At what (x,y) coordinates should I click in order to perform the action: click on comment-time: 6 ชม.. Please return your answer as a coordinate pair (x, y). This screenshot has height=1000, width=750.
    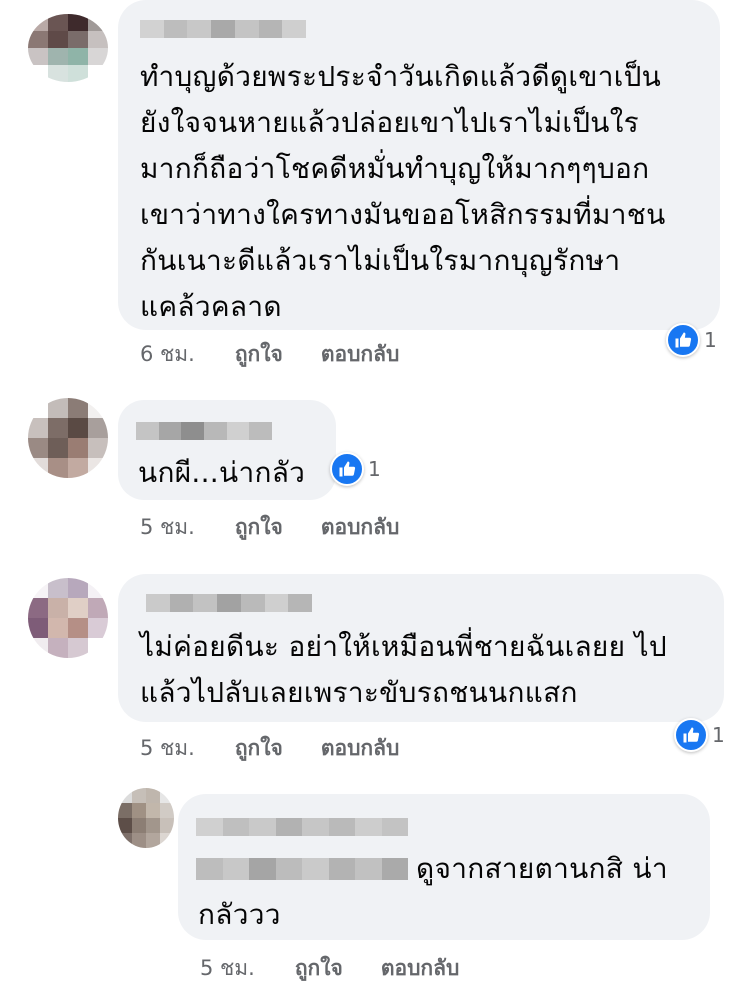
    Looking at the image, I should click on (167, 354).